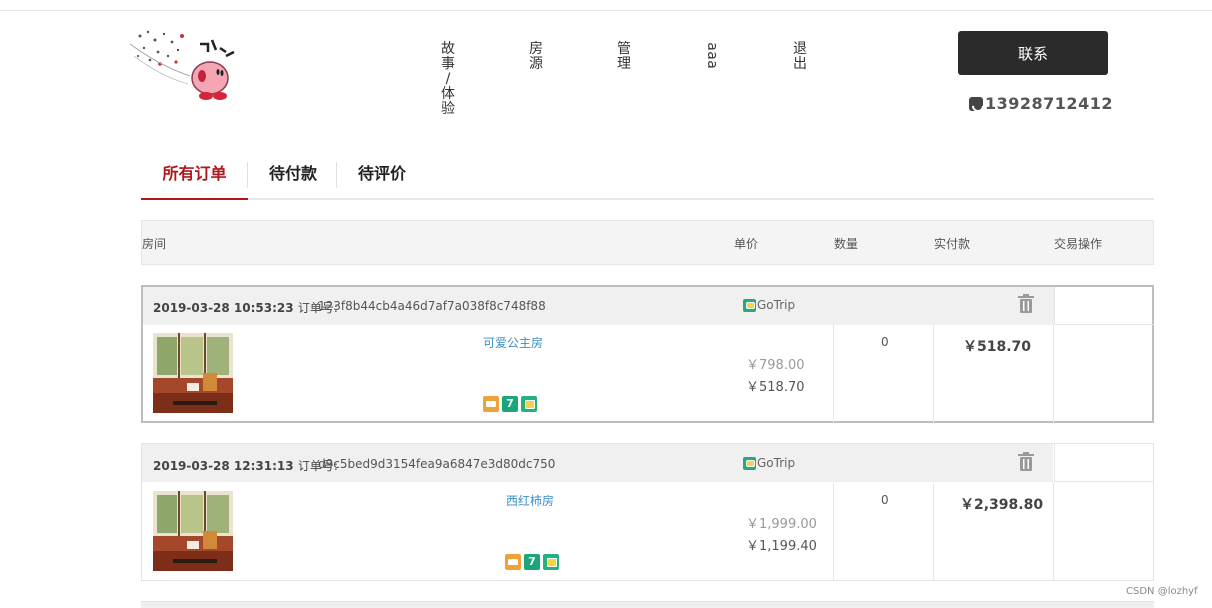 This screenshot has width=1212, height=608. I want to click on nav-char: 出, so click(800, 64).